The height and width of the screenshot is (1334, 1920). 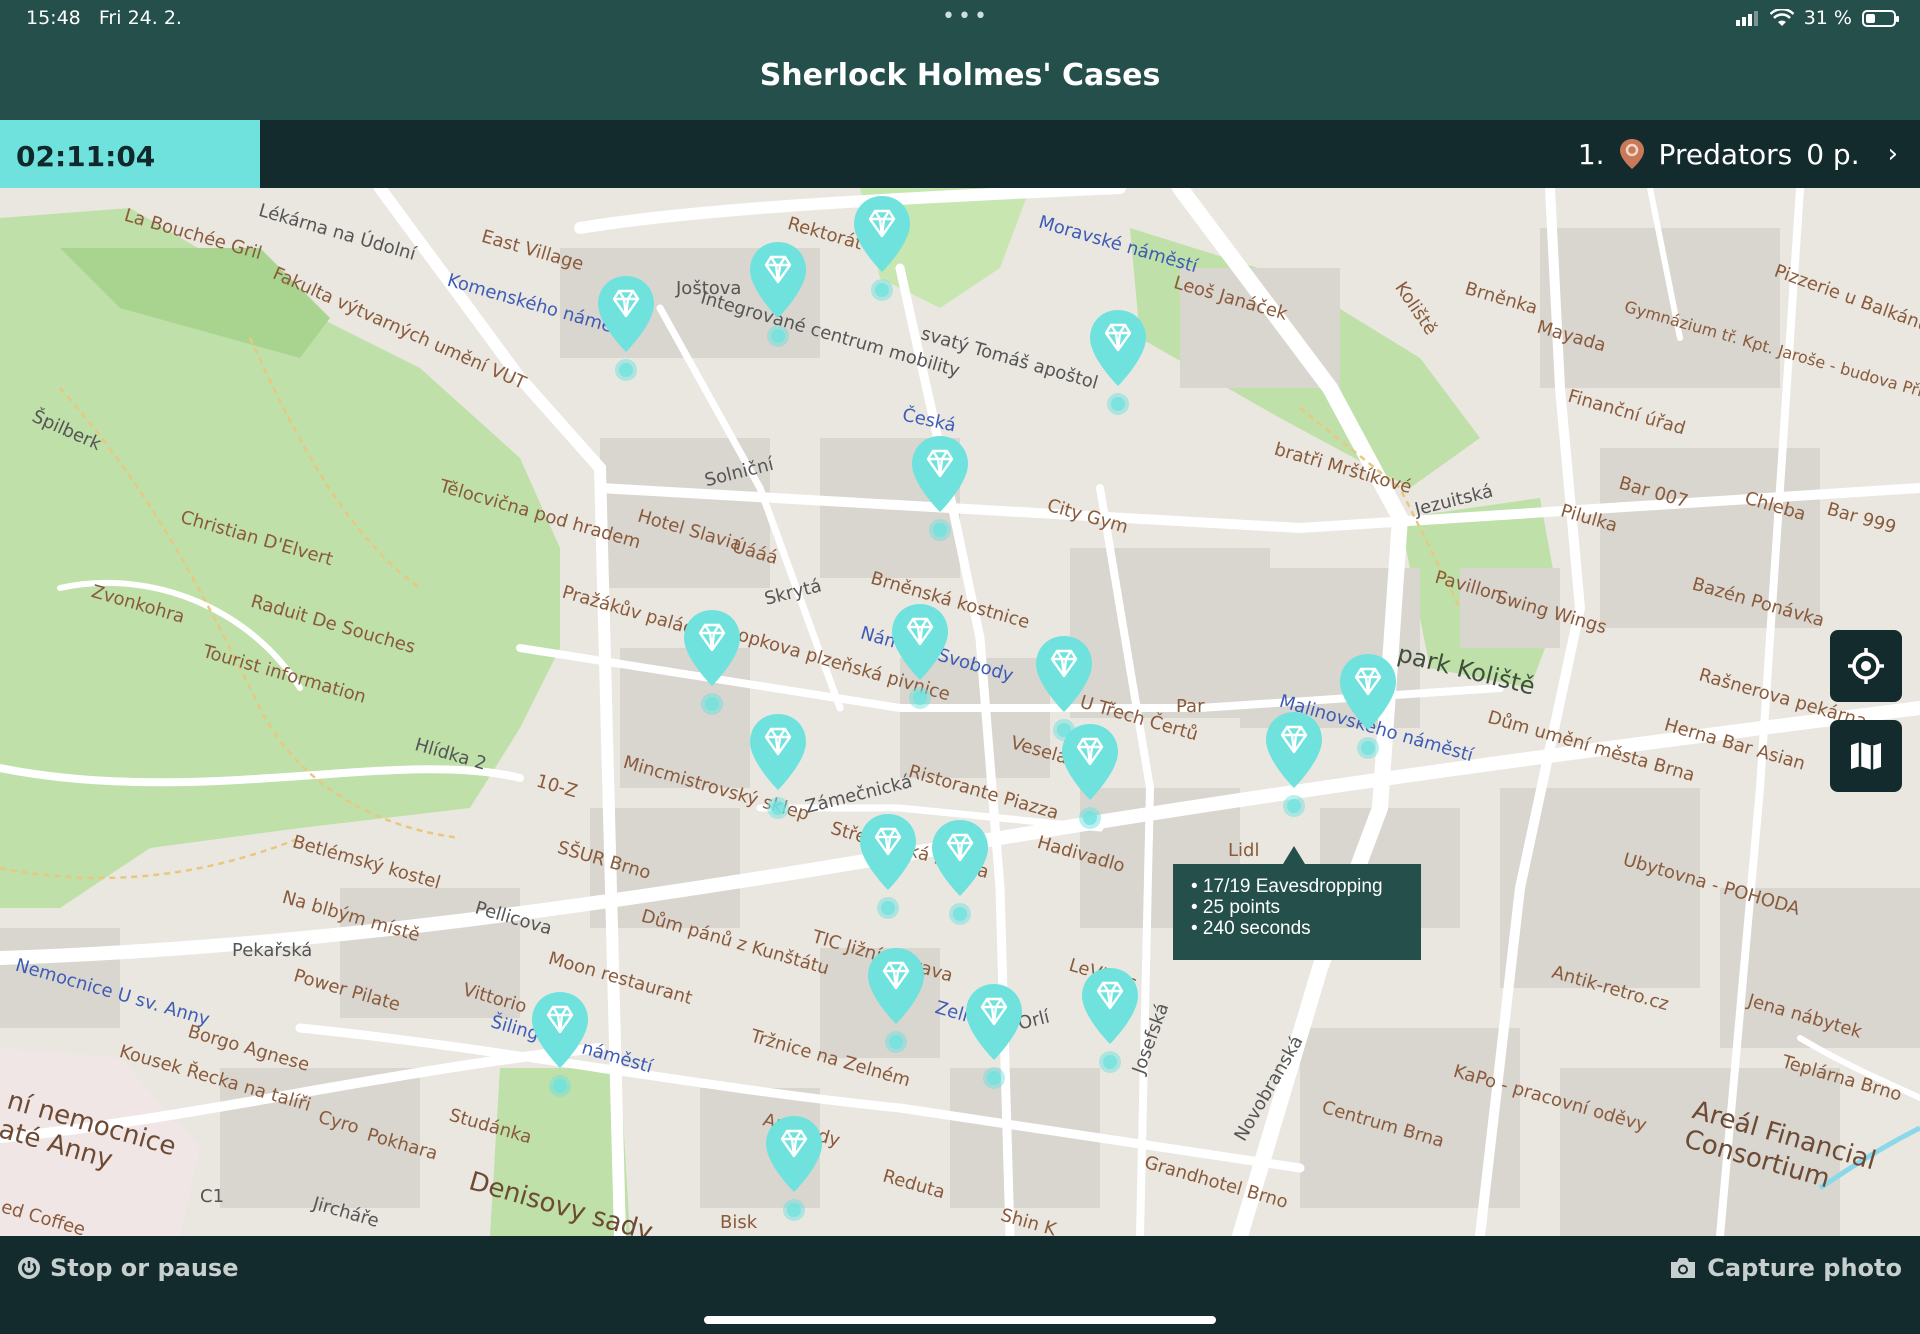 I want to click on stop-or-pause-button: Stop or pause, so click(x=127, y=1268).